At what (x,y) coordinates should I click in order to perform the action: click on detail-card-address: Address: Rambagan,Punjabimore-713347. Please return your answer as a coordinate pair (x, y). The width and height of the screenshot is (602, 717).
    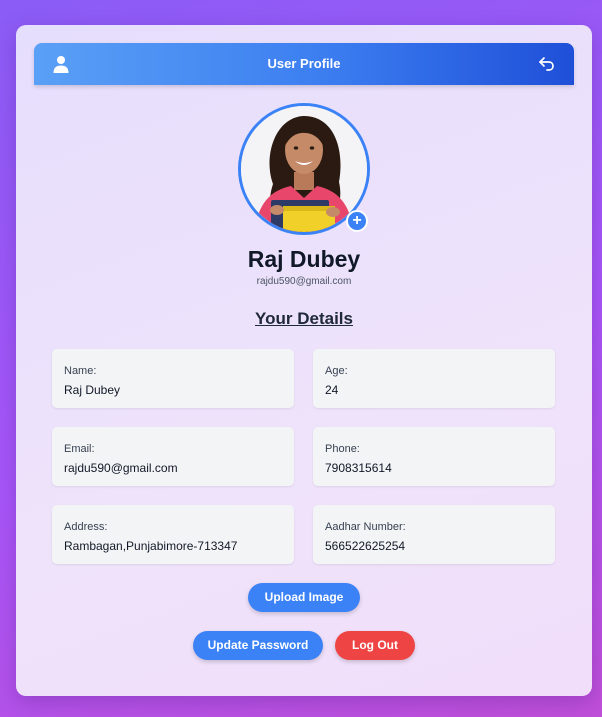
    Looking at the image, I should click on (173, 534).